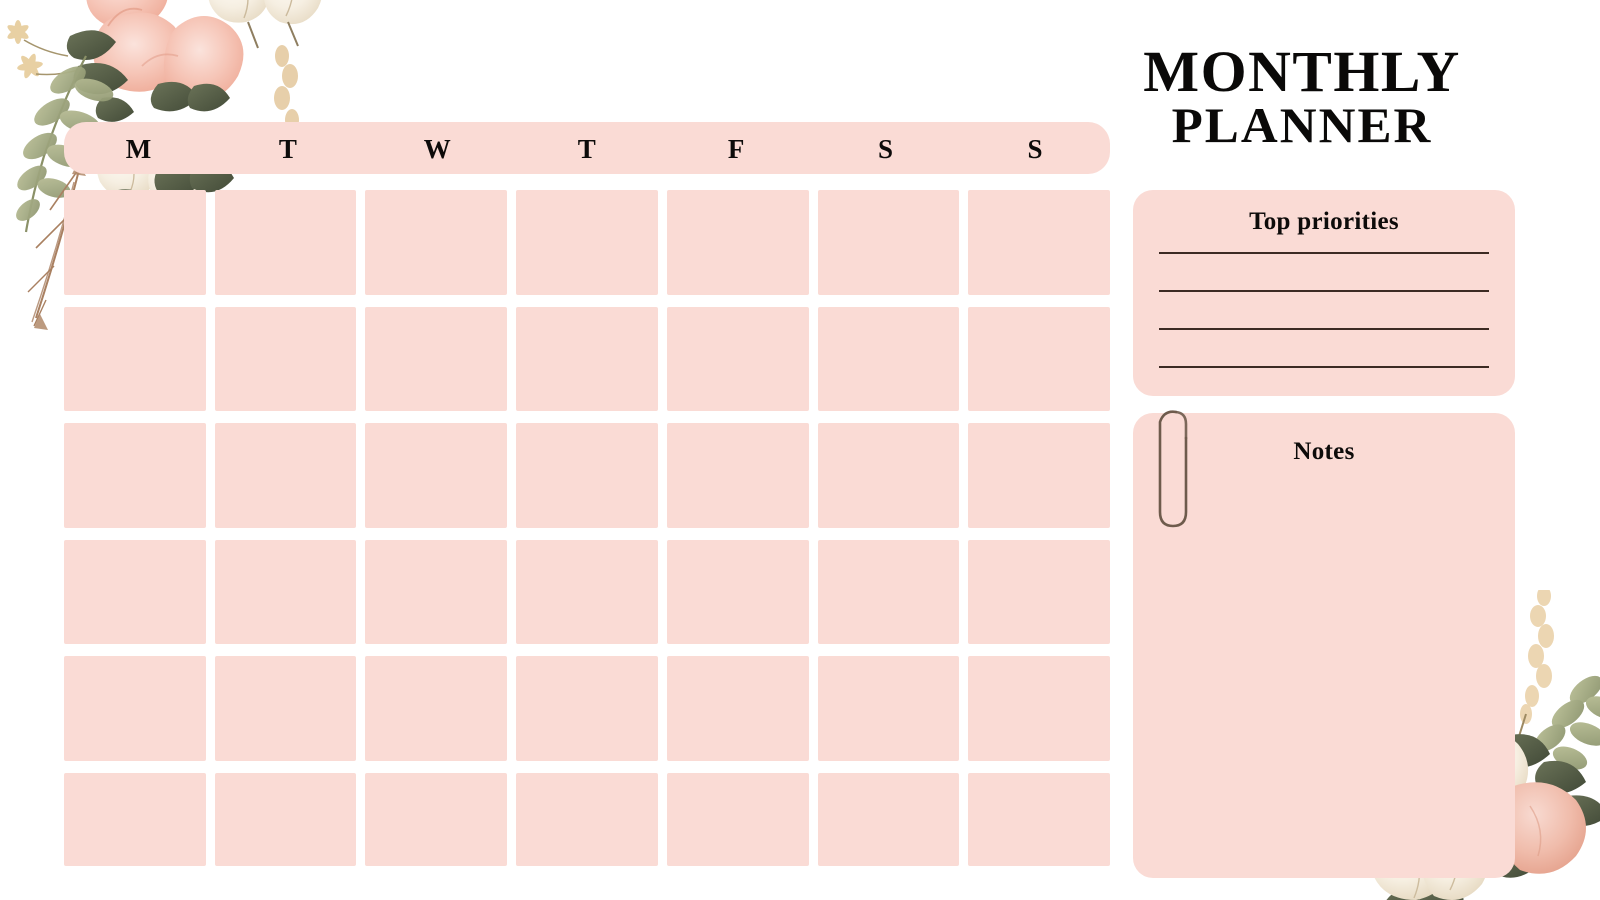 Image resolution: width=1600 pixels, height=900 pixels. What do you see at coordinates (1324, 310) in the screenshot?
I see `top-priorities-lines` at bounding box center [1324, 310].